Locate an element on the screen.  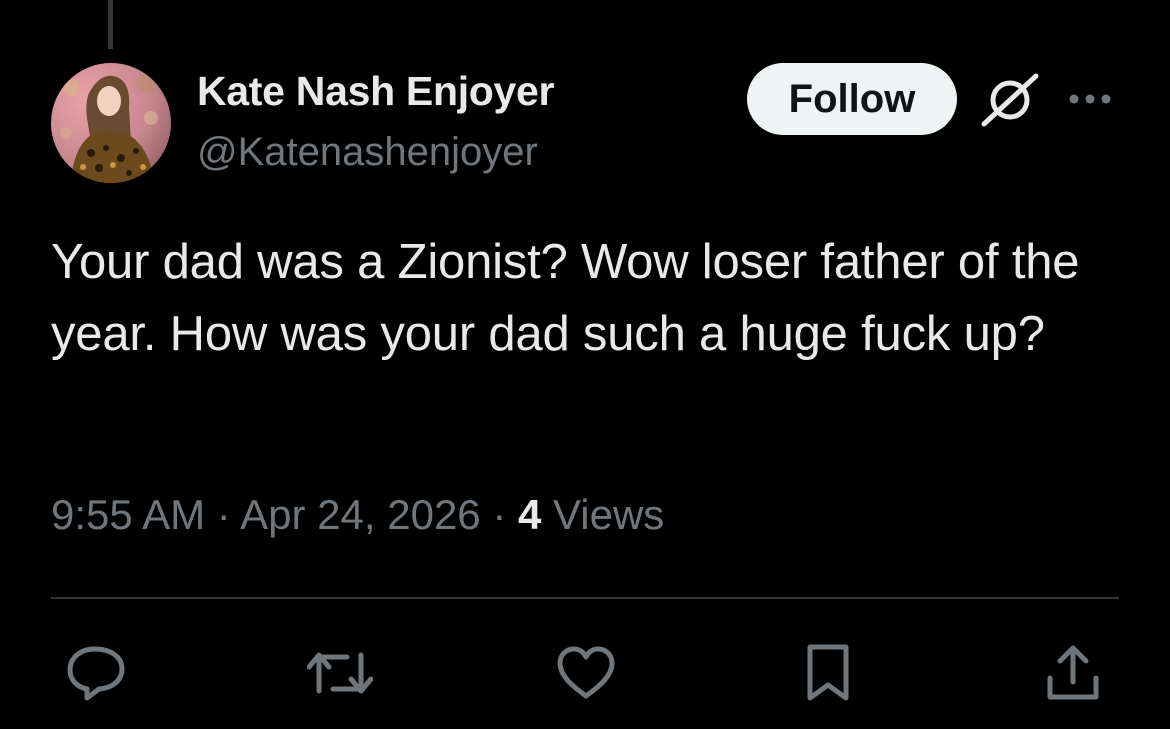
tweet-time: 9:55 AM is located at coordinates (128, 514).